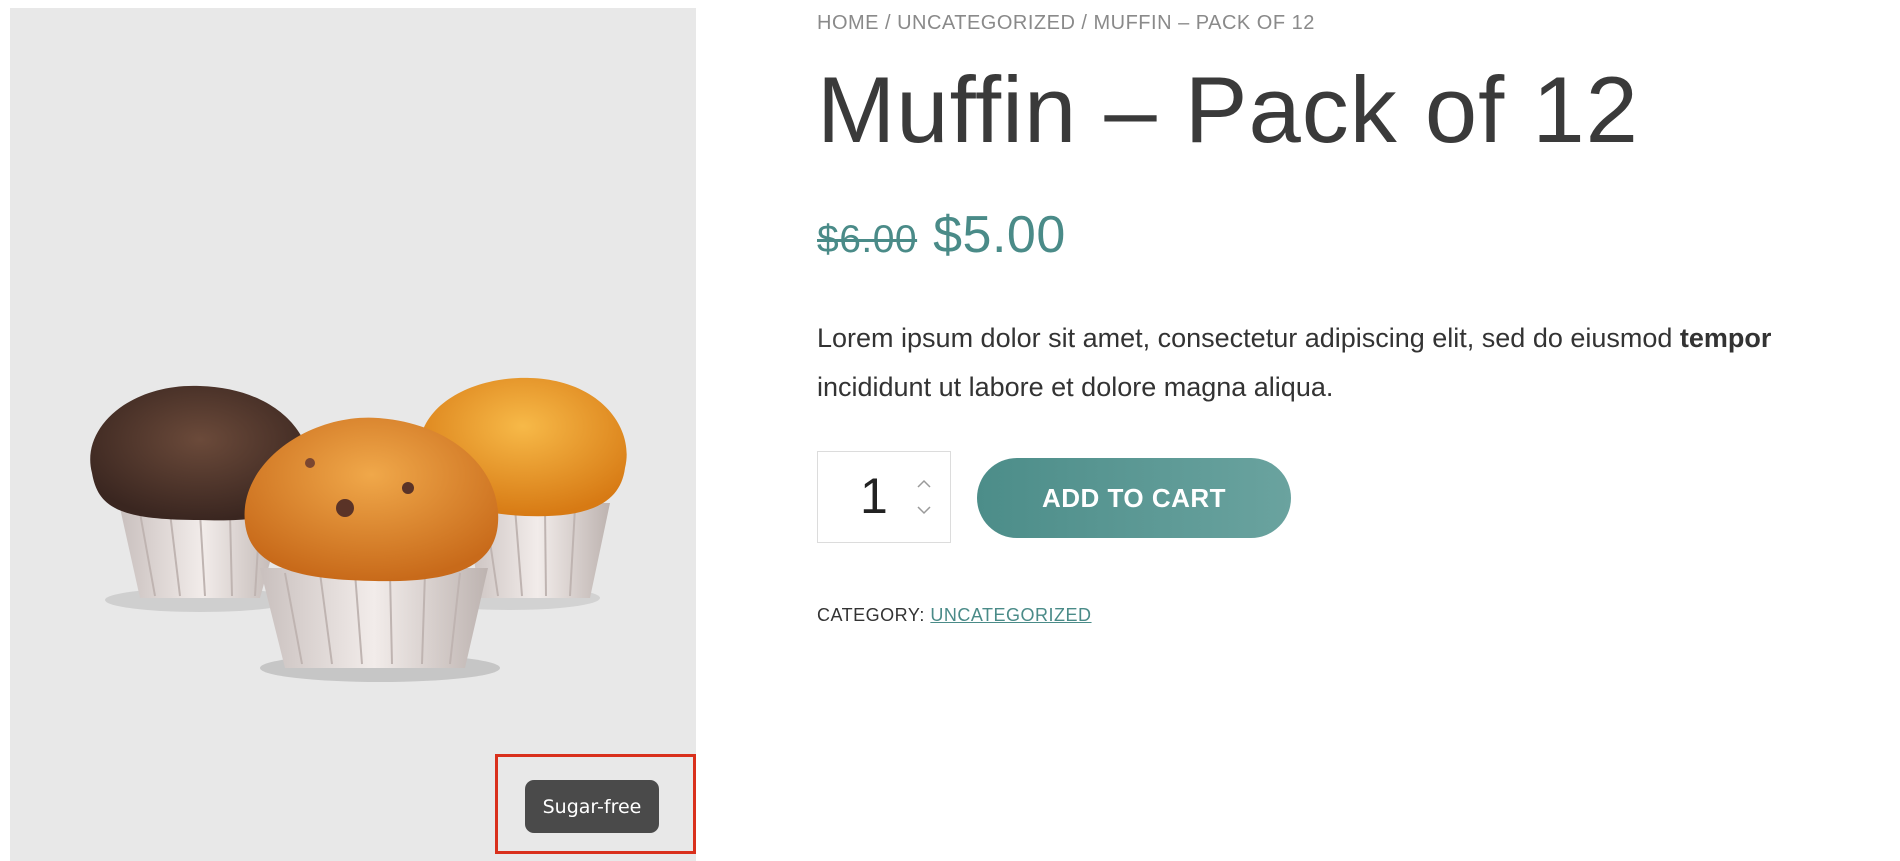  Describe the element at coordinates (924, 484) in the screenshot. I see `chevron-up-icon` at that location.